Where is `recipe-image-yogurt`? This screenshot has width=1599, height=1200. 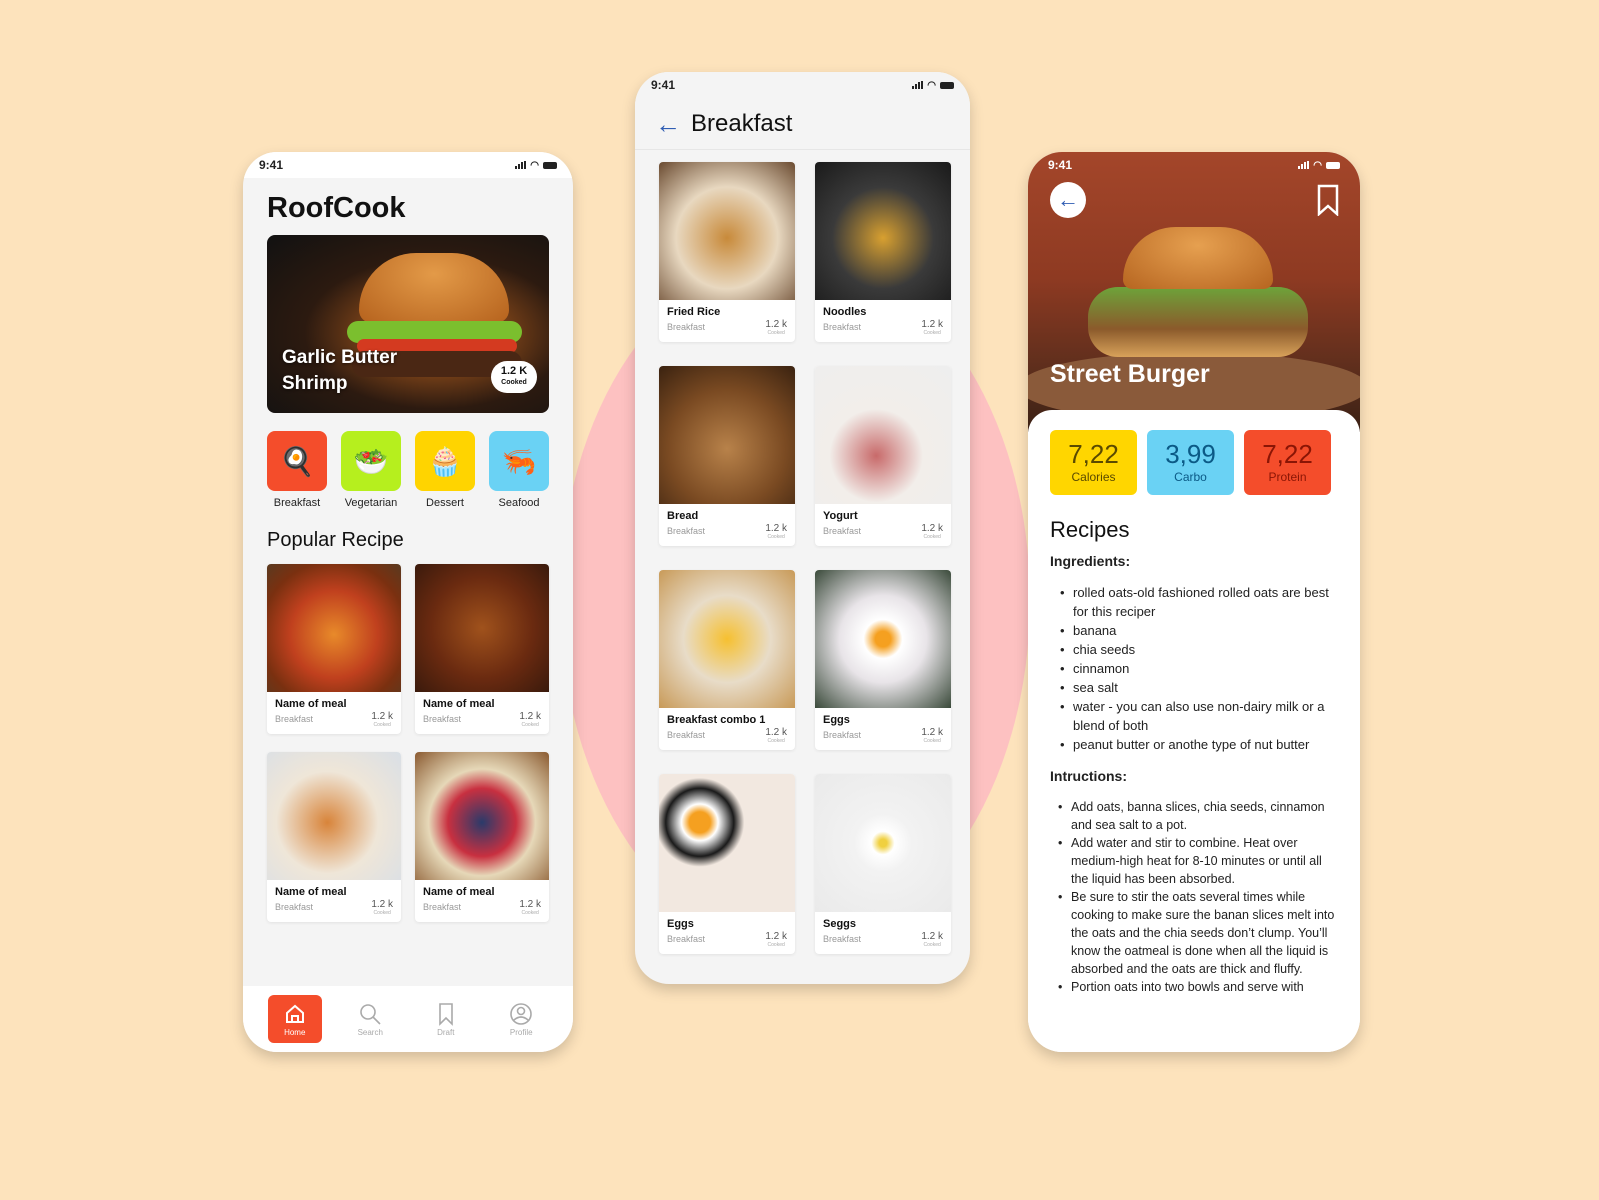 recipe-image-yogurt is located at coordinates (883, 435).